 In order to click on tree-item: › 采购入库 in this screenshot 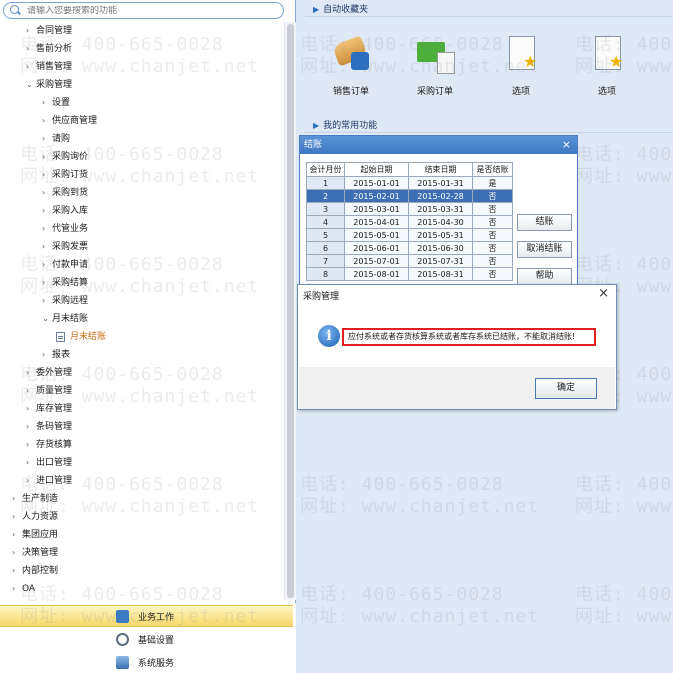, I will do `click(65, 211)`.